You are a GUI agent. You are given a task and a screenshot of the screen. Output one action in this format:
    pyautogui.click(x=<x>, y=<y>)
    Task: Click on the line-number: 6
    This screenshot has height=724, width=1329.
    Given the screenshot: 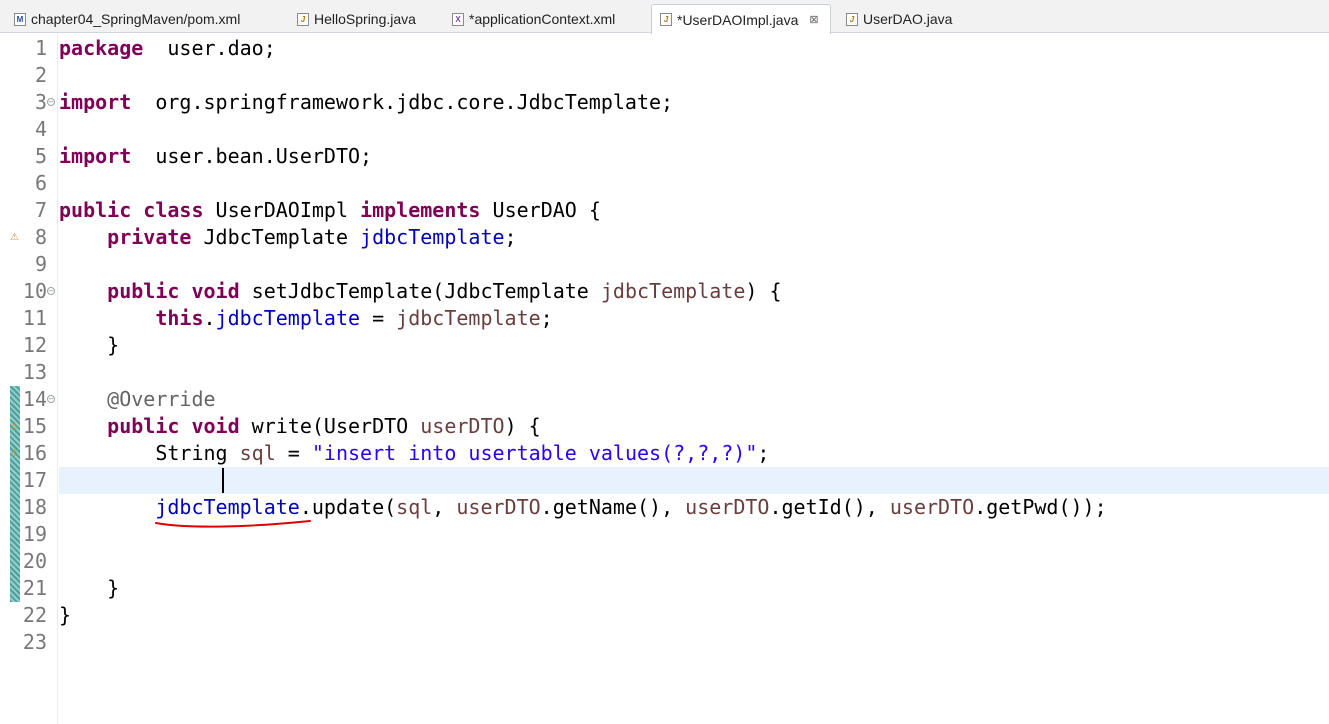 What is the action you would take?
    pyautogui.click(x=40, y=183)
    